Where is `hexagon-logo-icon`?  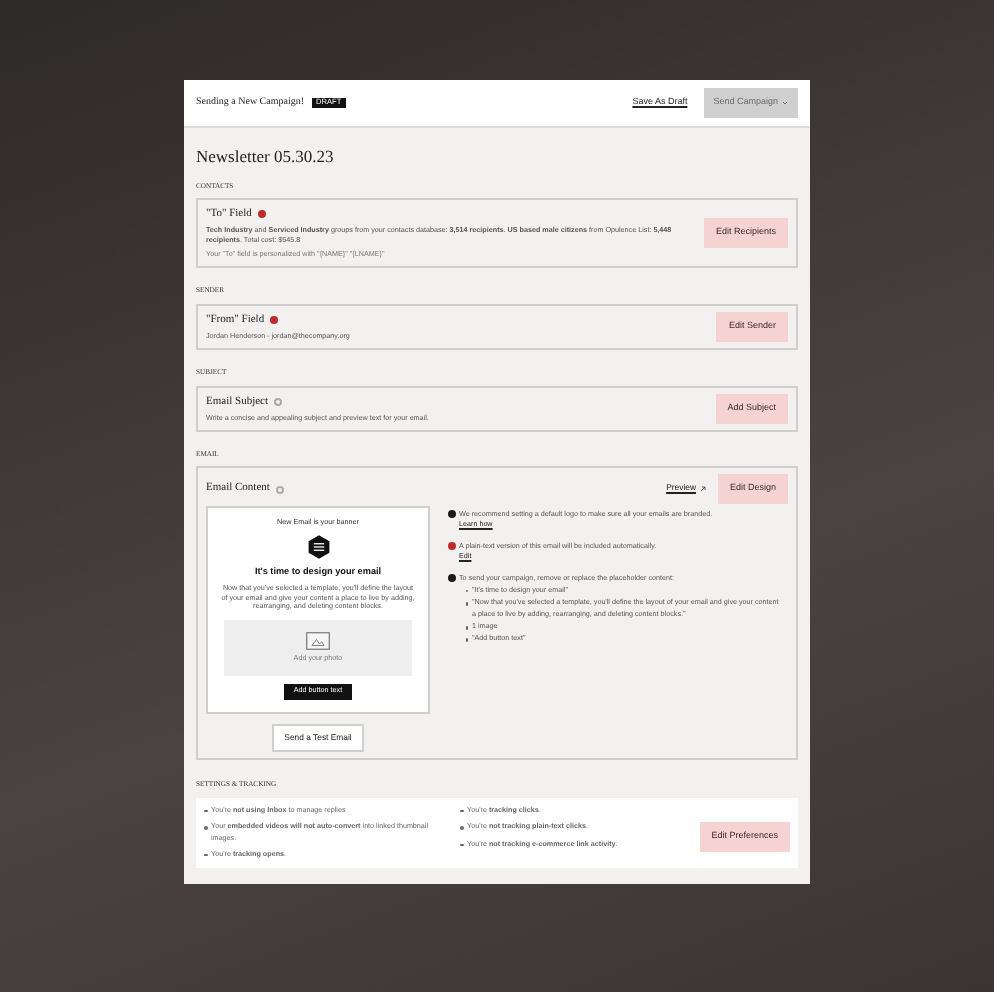 hexagon-logo-icon is located at coordinates (318, 547).